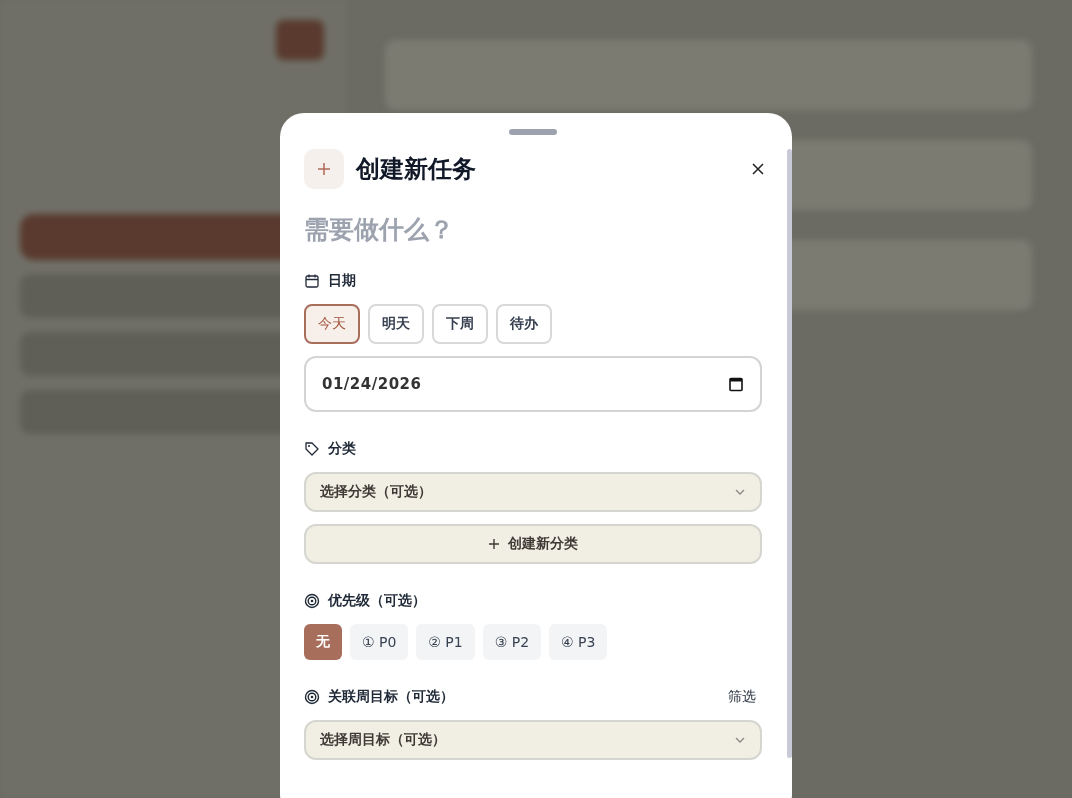 The image size is (1072, 798). Describe the element at coordinates (342, 281) in the screenshot. I see `section-label: 日期` at that location.